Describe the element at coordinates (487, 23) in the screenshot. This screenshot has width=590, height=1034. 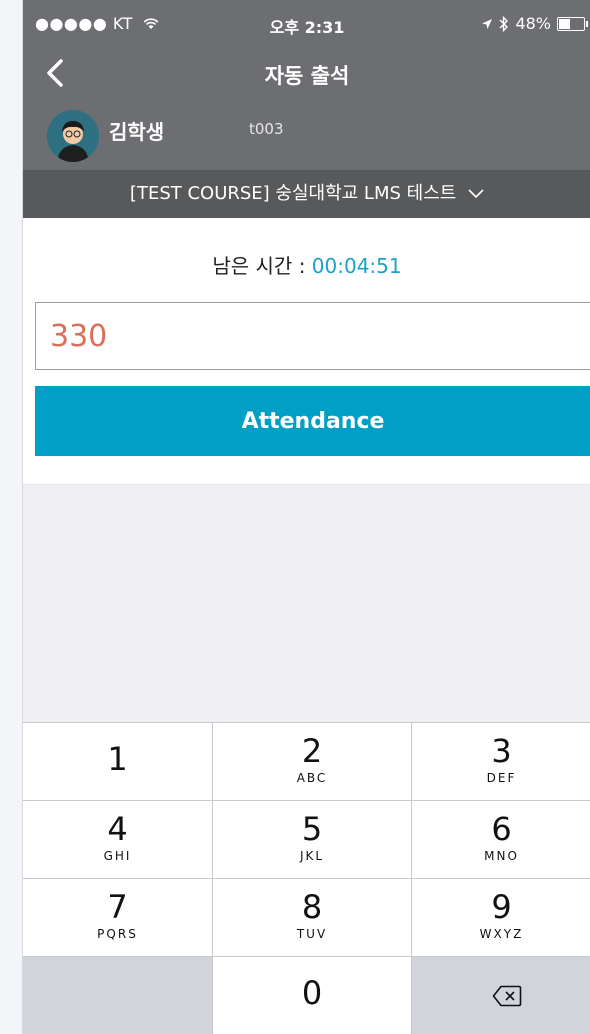
I see `location-arrow-icon` at that location.